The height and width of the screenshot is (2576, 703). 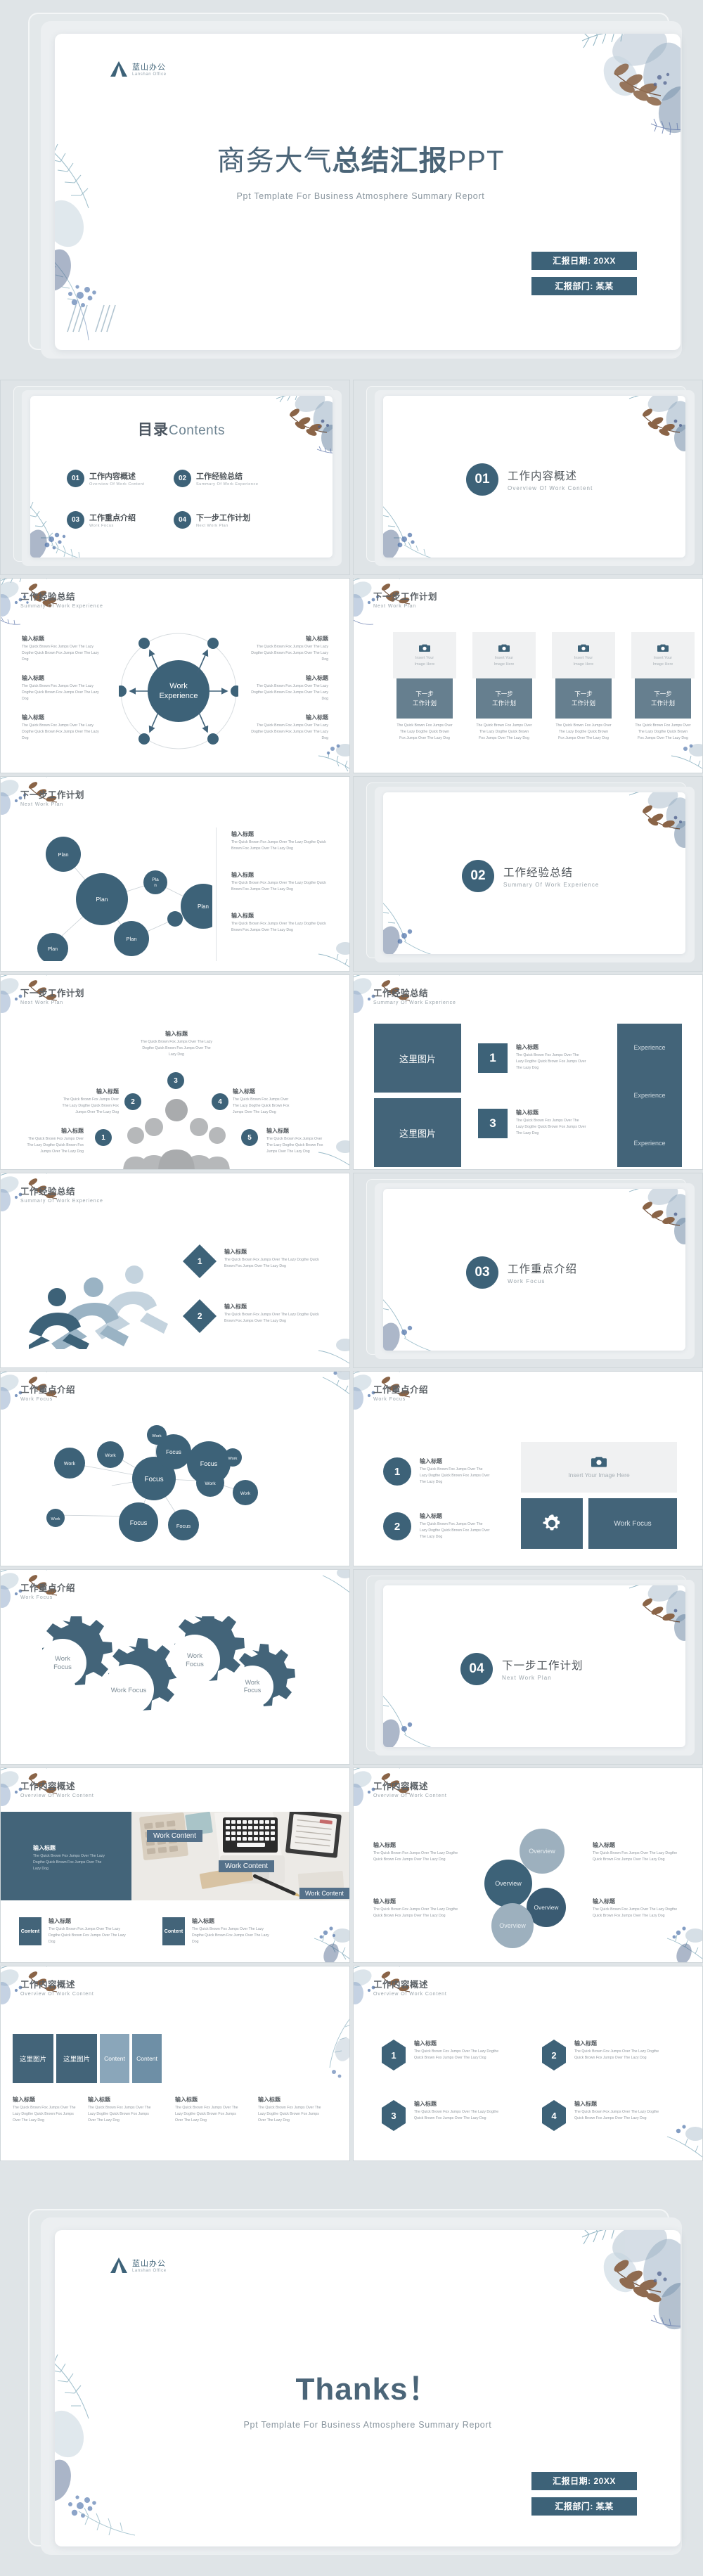 I want to click on thumb-section-01: 01 工作内容概述 Overview Of Work Content, so click(x=528, y=477).